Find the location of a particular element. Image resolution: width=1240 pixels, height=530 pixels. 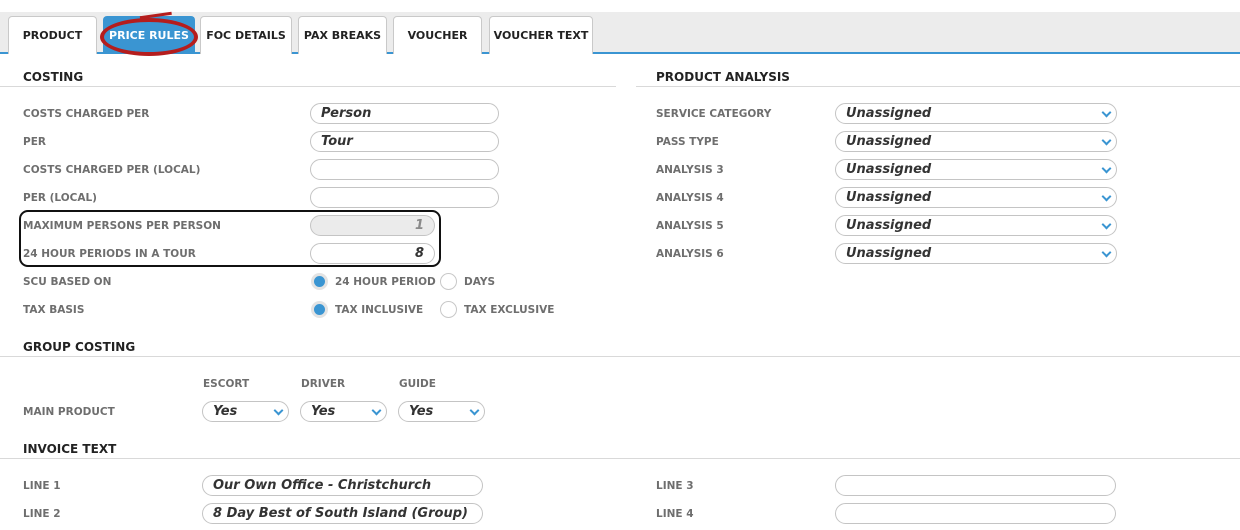

costs-charged-per-local-field is located at coordinates (404, 169).